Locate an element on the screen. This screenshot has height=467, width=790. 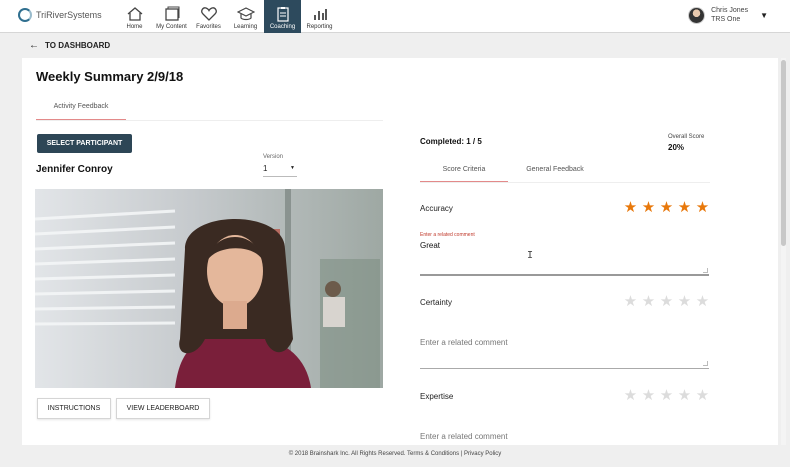
heart-icon is located at coordinates (208, 14).